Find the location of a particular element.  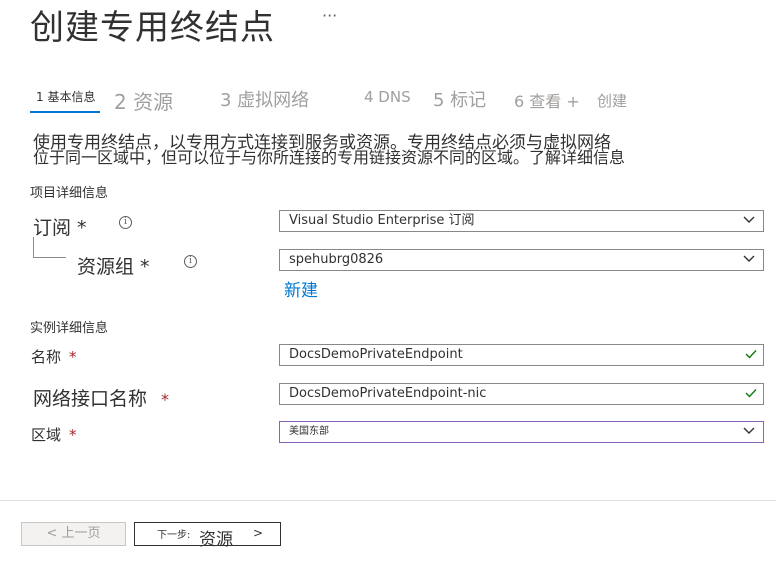

nic-name-input: DocsDemoPrivateEndpoint-nic is located at coordinates (521, 394).